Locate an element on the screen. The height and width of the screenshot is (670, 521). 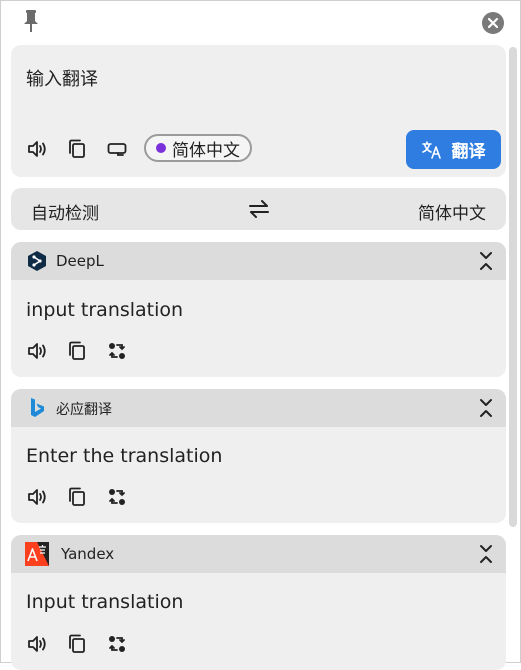
translation-text: input translation is located at coordinates (104, 310).